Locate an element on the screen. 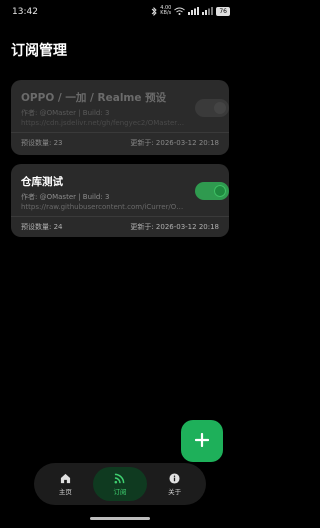  rss-icon is located at coordinates (119, 478).